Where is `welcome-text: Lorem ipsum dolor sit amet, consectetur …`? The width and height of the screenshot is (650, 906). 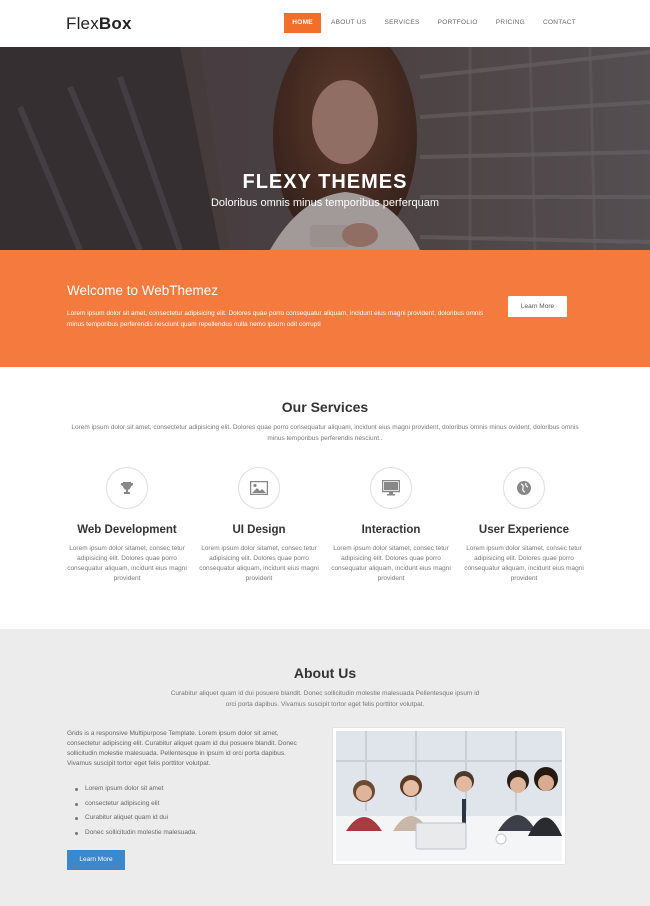
welcome-text: Lorem ipsum dolor sit amet, consectetur … is located at coordinates (275, 319).